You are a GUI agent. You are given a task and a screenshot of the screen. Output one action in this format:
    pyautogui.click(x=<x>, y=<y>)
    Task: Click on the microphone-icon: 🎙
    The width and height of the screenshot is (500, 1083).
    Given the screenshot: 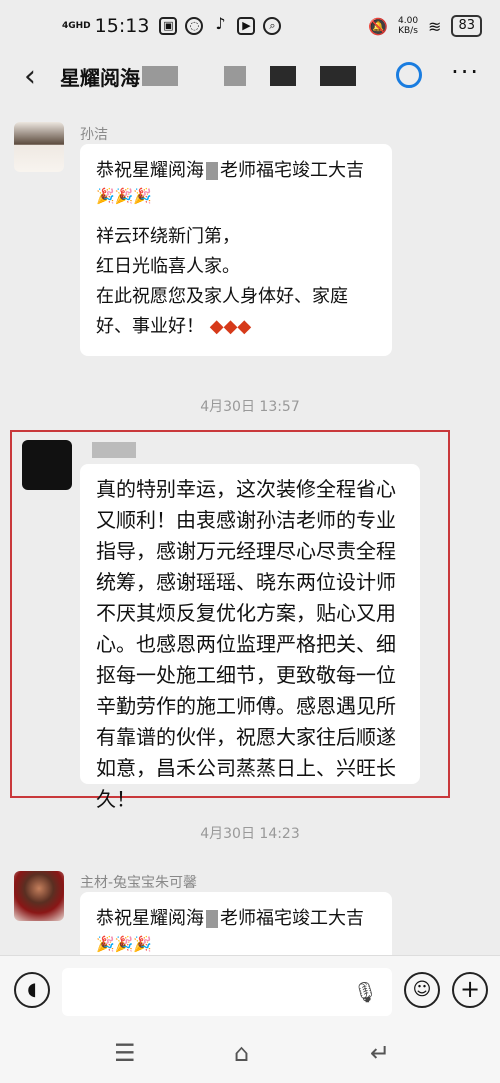 What is the action you would take?
    pyautogui.click(x=365, y=992)
    